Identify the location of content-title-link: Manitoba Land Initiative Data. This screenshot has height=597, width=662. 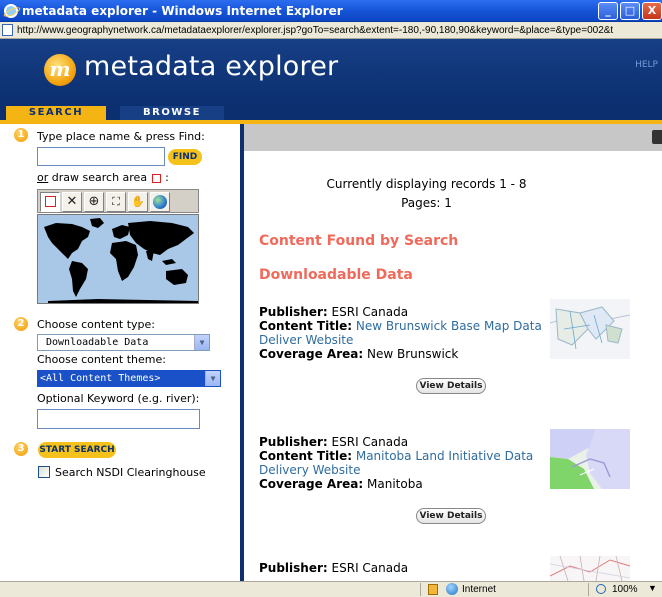
(444, 456).